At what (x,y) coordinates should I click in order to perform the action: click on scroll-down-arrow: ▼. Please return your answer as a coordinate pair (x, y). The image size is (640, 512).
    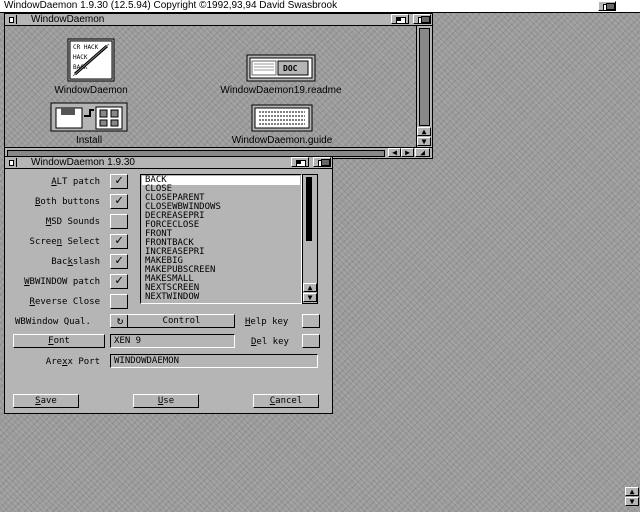
    Looking at the image, I should click on (424, 141).